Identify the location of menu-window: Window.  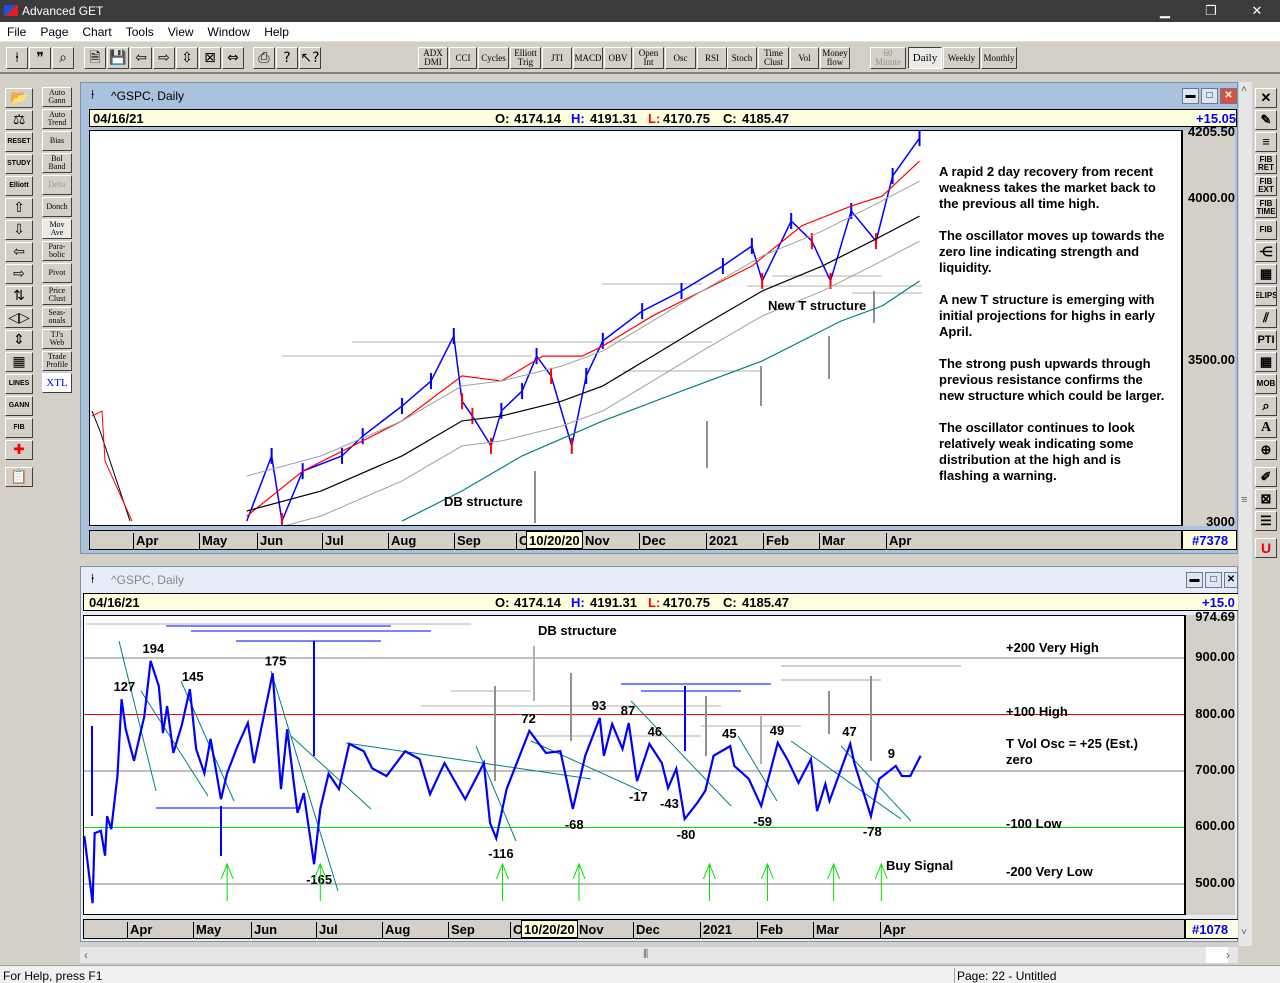
(229, 30).